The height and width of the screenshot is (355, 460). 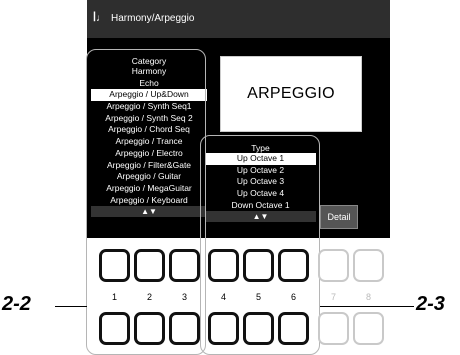 What do you see at coordinates (16, 304) in the screenshot?
I see `callout-left: 2-2` at bounding box center [16, 304].